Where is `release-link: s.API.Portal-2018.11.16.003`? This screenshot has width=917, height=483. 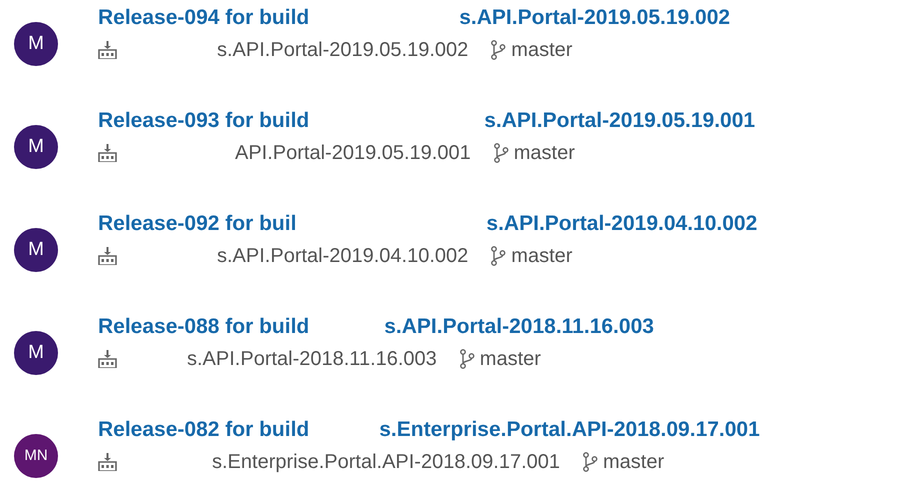 release-link: s.API.Portal-2018.11.16.003 is located at coordinates (519, 327).